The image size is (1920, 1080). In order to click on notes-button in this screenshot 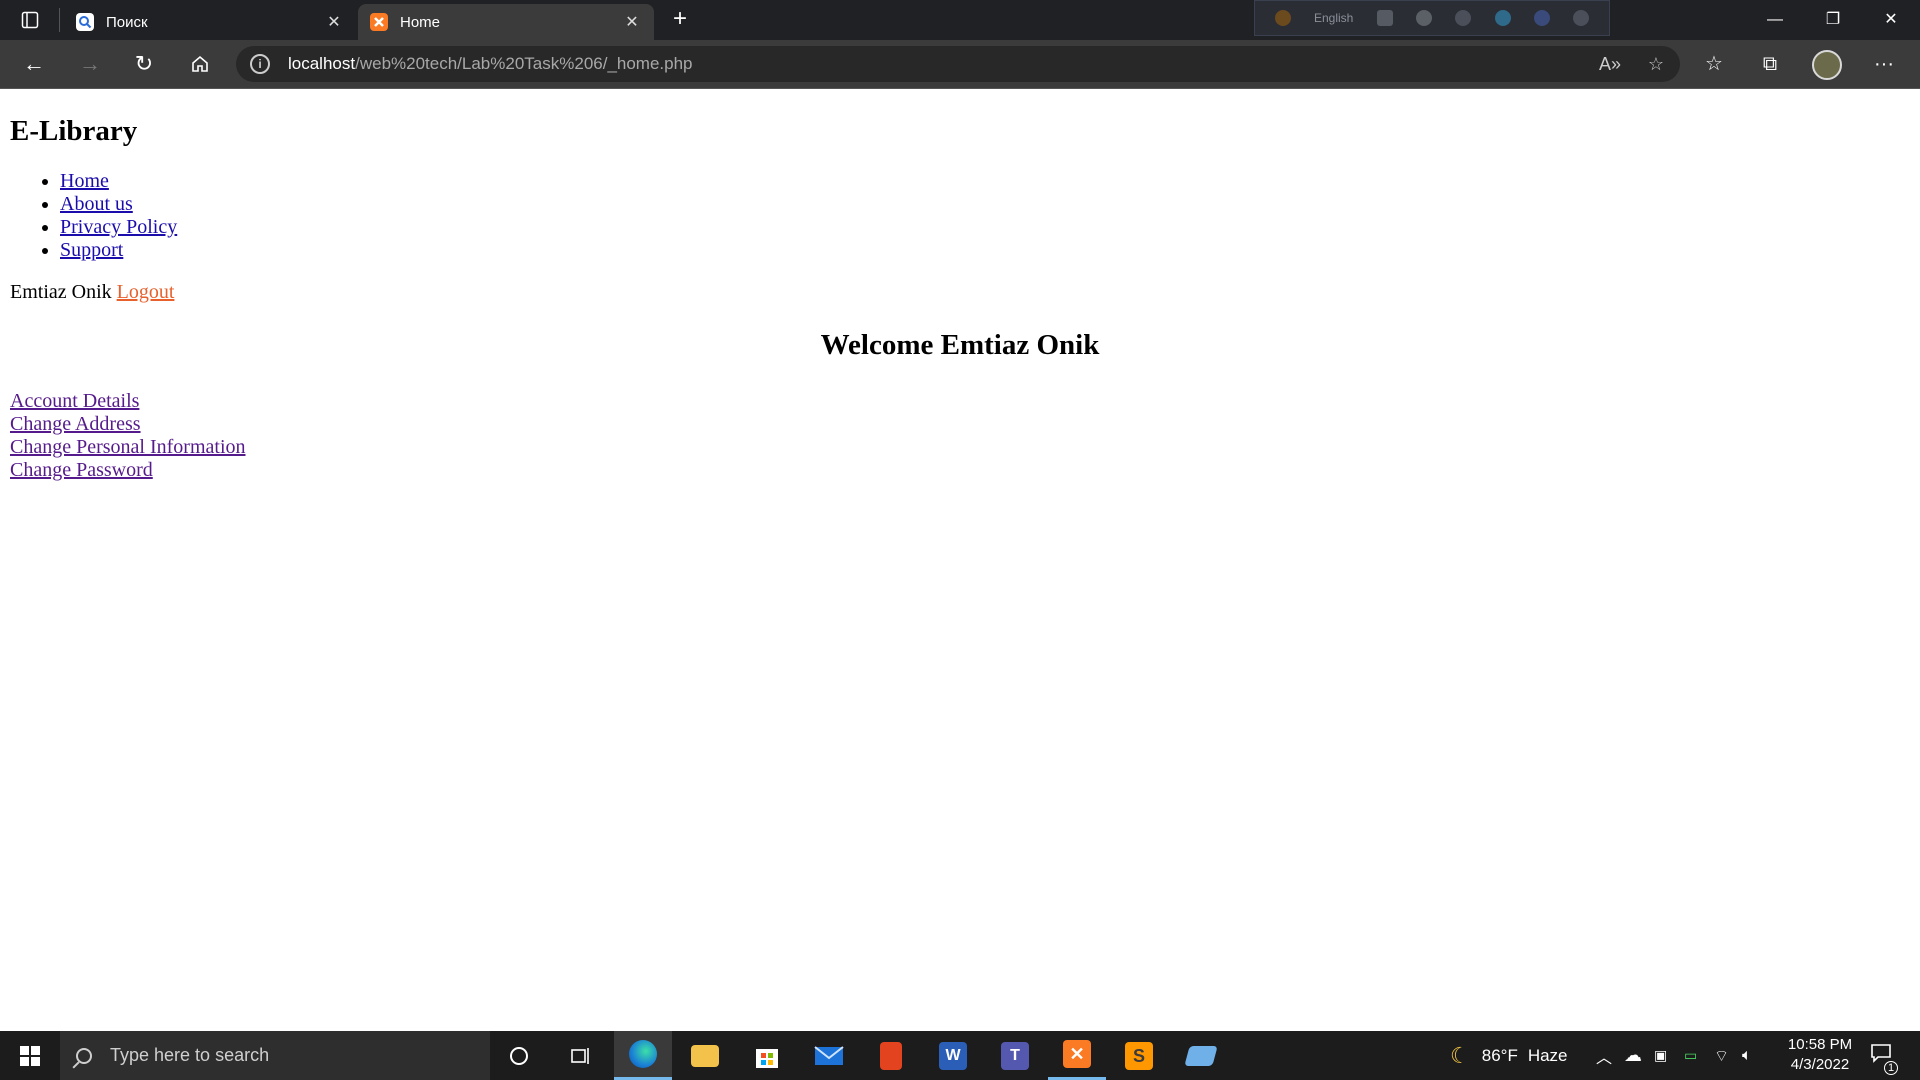, I will do `click(1201, 1055)`.